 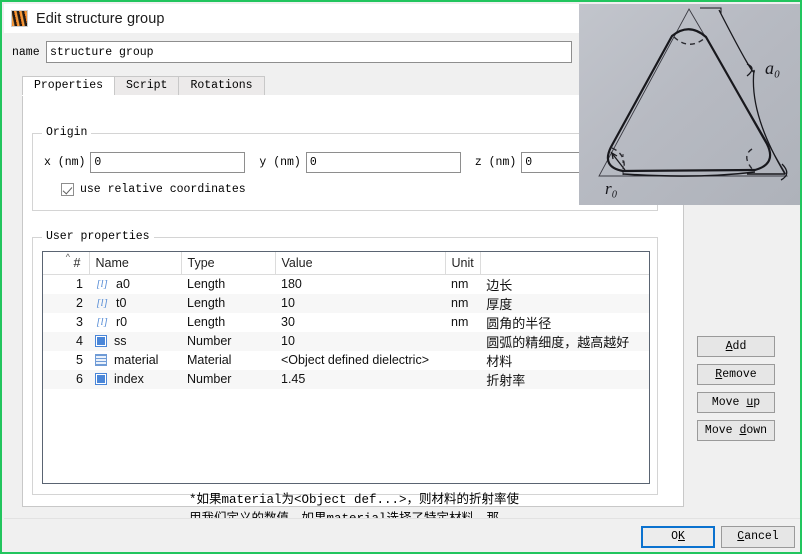 What do you see at coordinates (163, 189) in the screenshot?
I see `use-relative-coordinates-label: use relative coordinates` at bounding box center [163, 189].